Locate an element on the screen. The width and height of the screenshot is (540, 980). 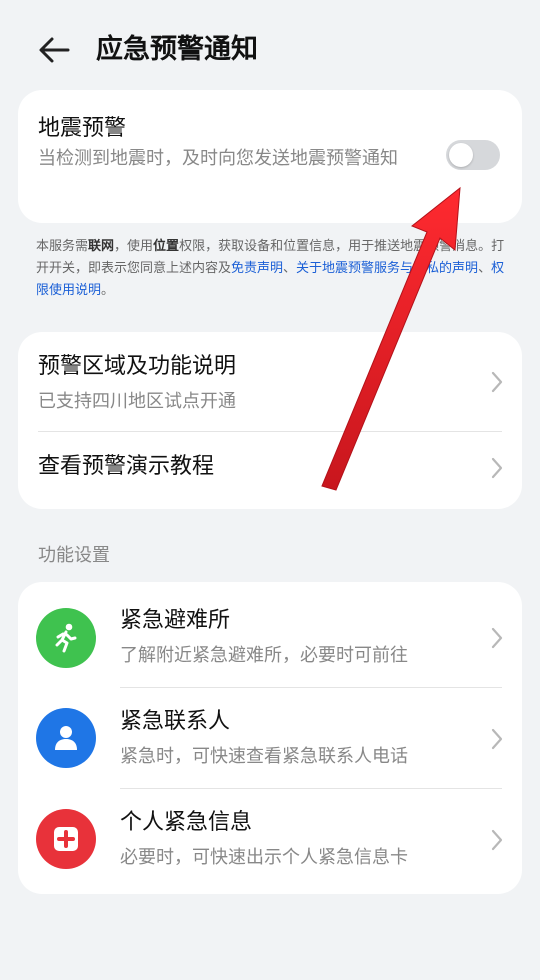
medical-cross-icon is located at coordinates (66, 839).